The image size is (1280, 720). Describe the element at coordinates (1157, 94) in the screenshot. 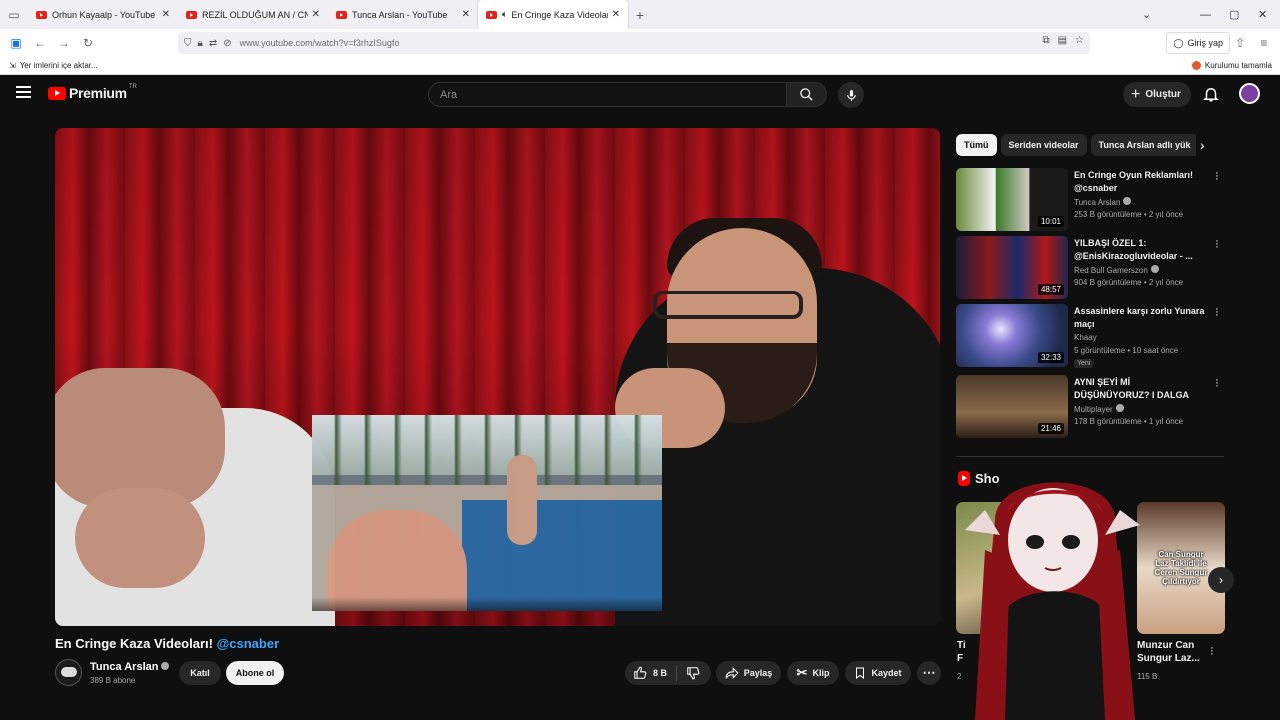

I see `create-button: + Oluştur` at that location.